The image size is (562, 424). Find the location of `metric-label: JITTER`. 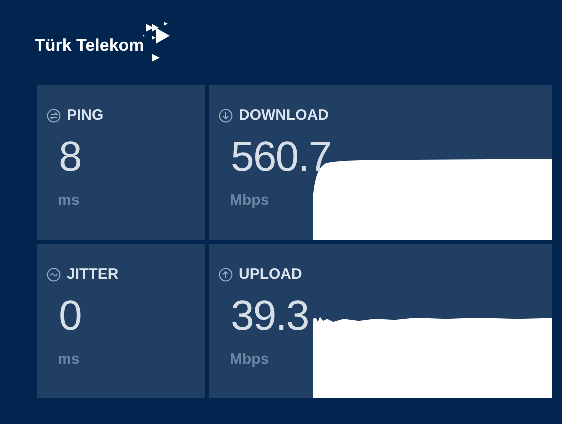

metric-label: JITTER is located at coordinates (93, 274).